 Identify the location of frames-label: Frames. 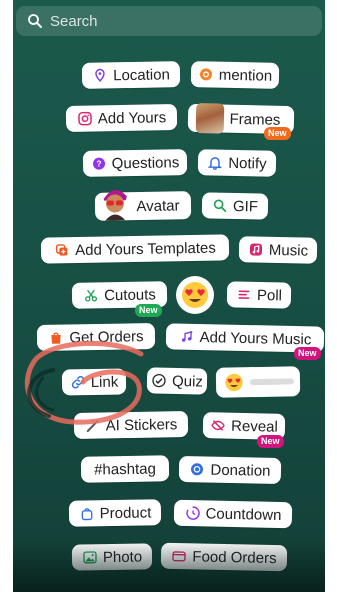
(255, 119).